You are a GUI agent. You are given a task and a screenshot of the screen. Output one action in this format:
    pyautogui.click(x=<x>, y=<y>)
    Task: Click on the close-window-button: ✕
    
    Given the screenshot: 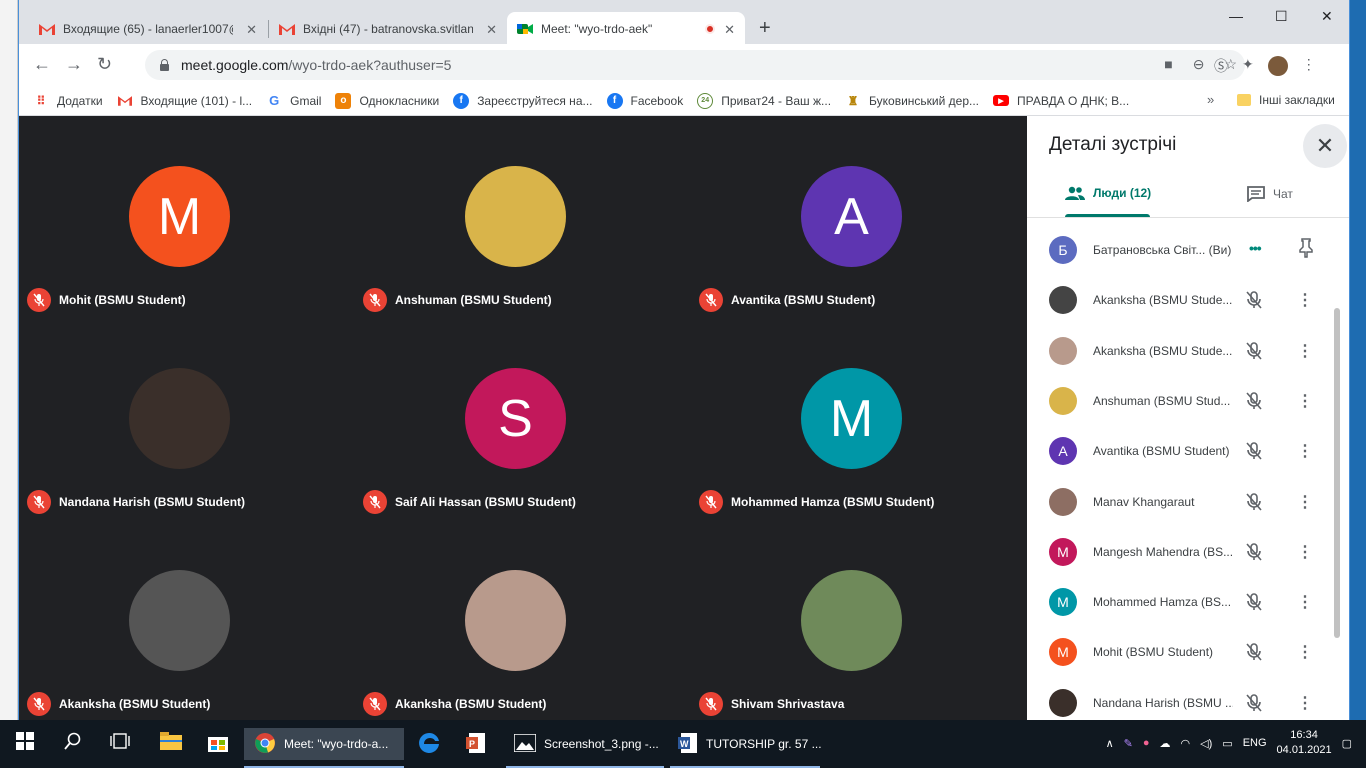 What is the action you would take?
    pyautogui.click(x=1327, y=16)
    